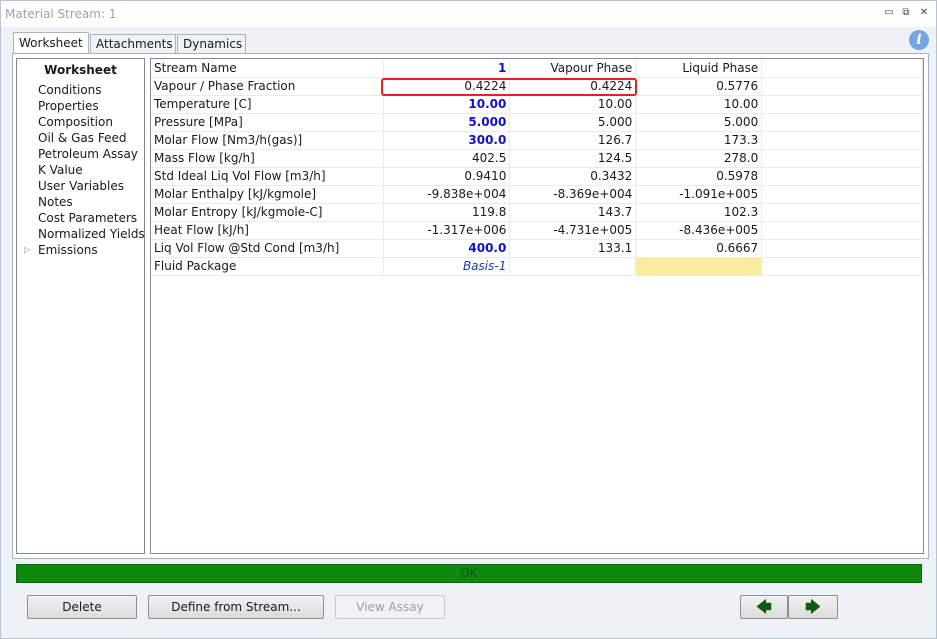 The width and height of the screenshot is (937, 639). What do you see at coordinates (268, 68) in the screenshot?
I see `row-label: Stream Name` at bounding box center [268, 68].